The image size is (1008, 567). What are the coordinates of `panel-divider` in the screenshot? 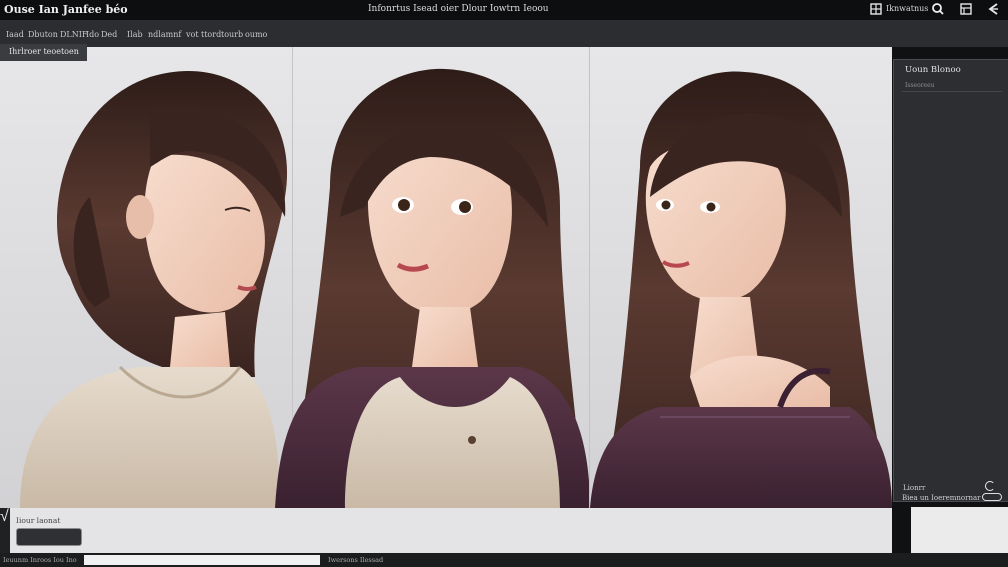 It's located at (952, 91).